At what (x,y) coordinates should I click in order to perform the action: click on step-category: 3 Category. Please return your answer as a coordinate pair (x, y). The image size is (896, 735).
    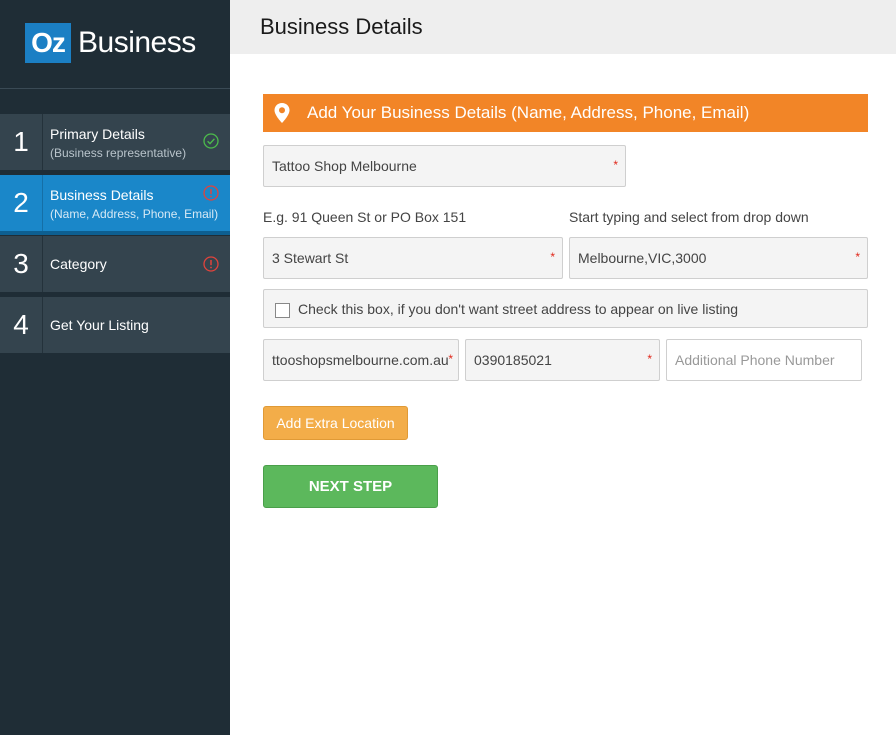
    Looking at the image, I should click on (115, 264).